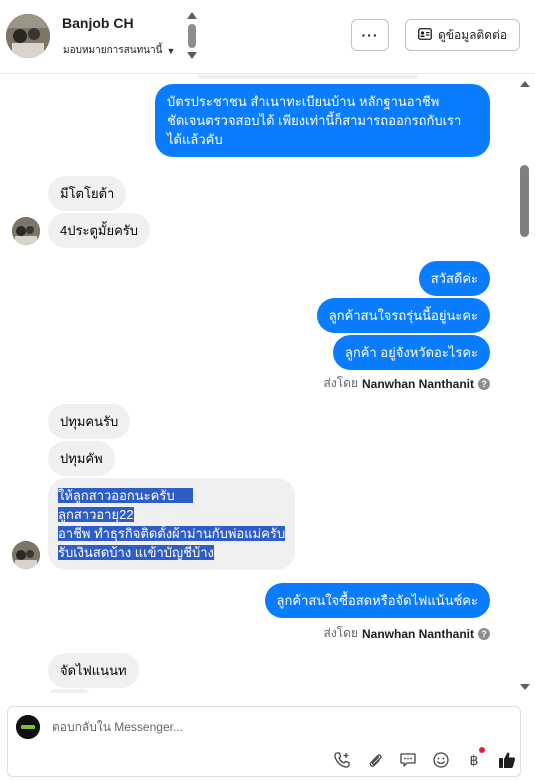  I want to click on speech-bubble-icon, so click(408, 760).